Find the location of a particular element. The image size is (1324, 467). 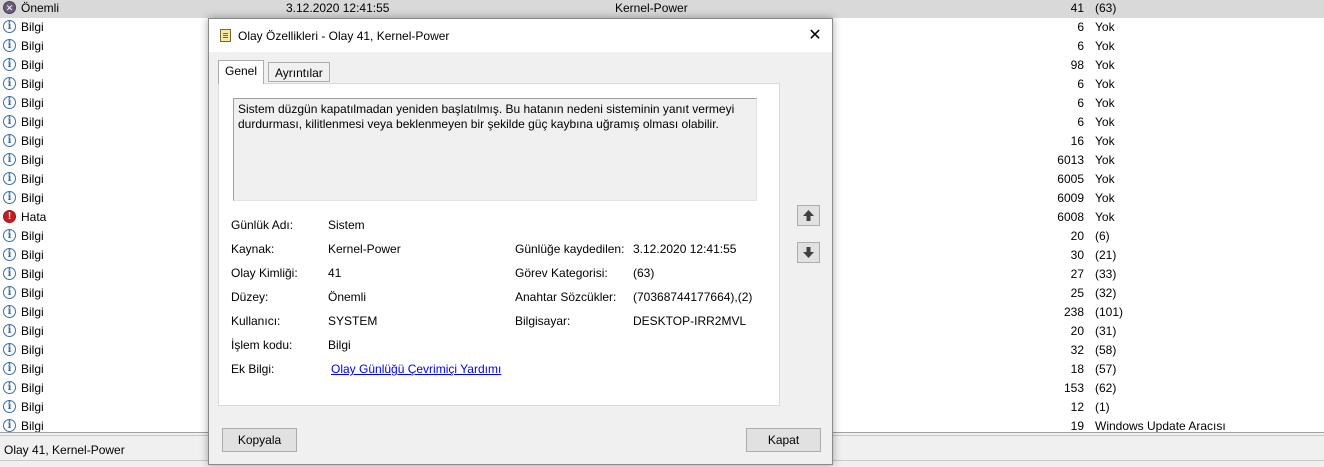

event-category: (63) is located at coordinates (1106, 8).